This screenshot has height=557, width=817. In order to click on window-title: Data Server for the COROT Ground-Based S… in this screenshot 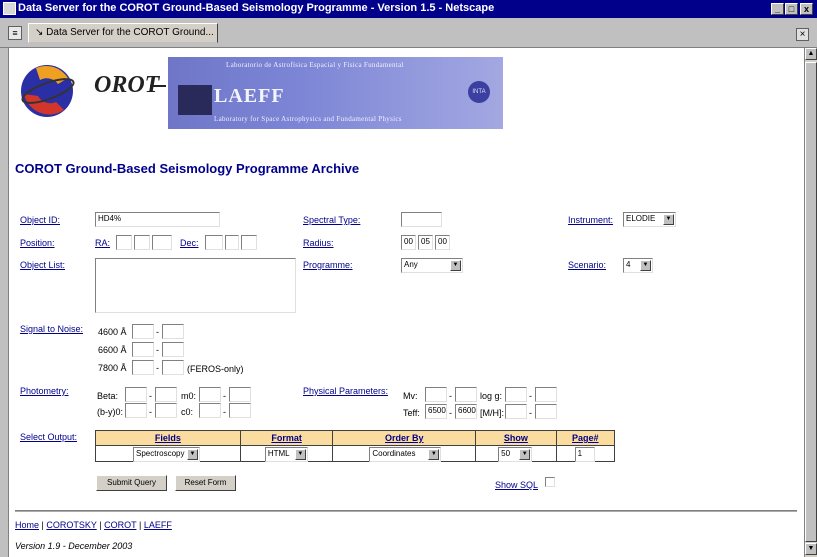, I will do `click(256, 8)`.